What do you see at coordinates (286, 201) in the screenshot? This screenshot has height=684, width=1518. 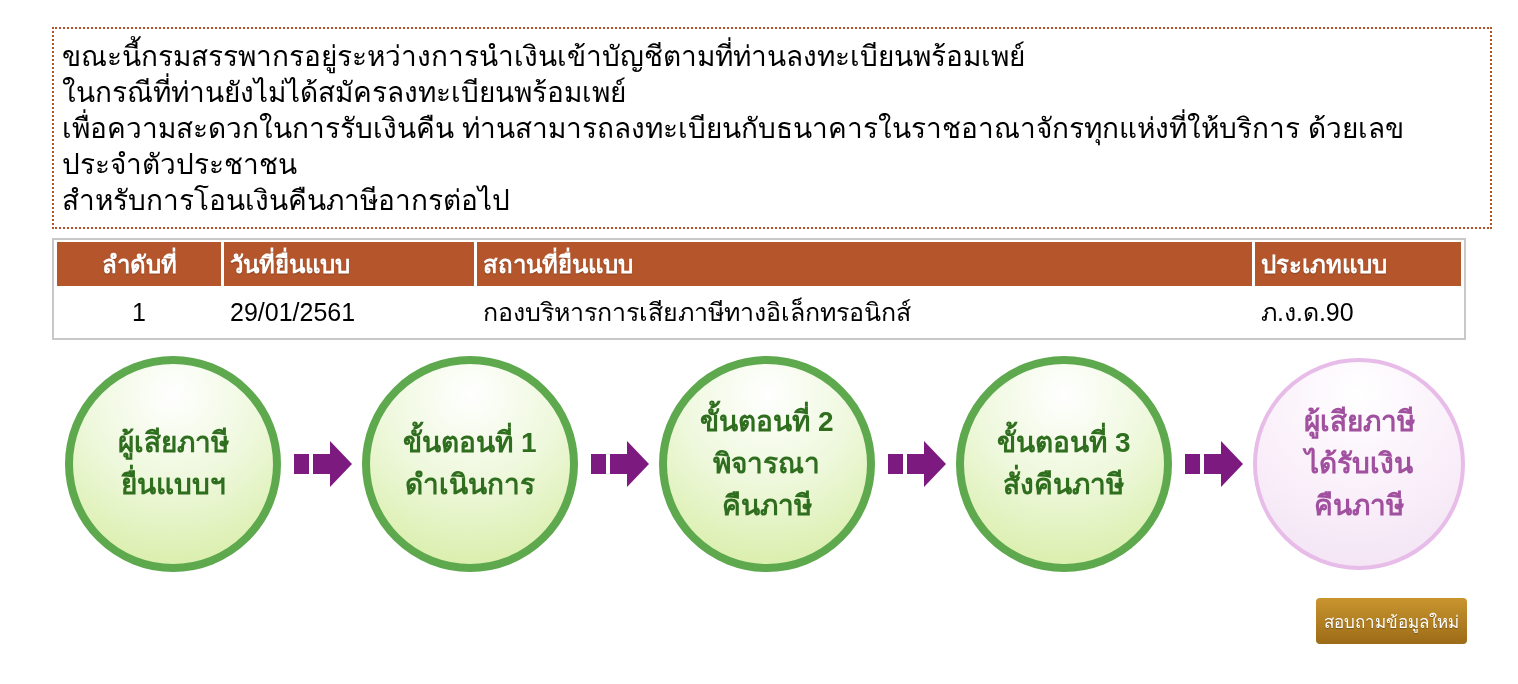 I see `notice-text: สำหรับการโอนเงินคืนภาษีอากรต่อไป` at bounding box center [286, 201].